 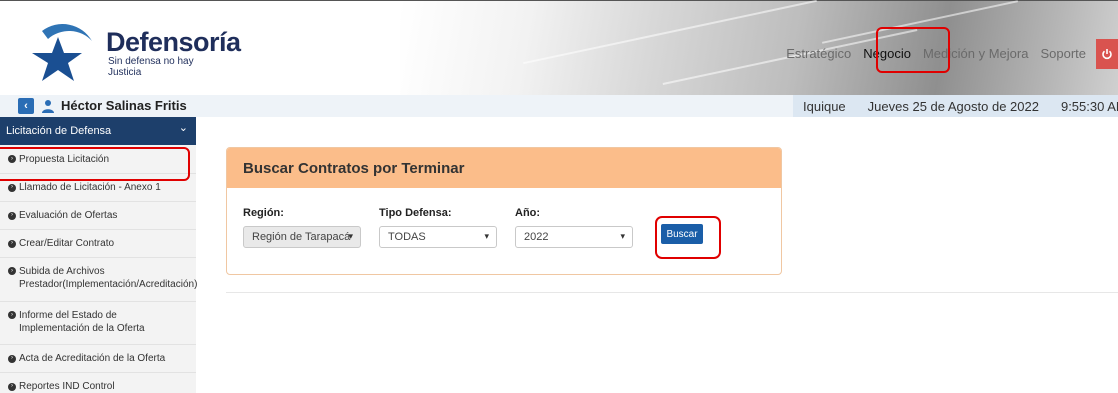 I want to click on power-icon, so click(x=1107, y=54).